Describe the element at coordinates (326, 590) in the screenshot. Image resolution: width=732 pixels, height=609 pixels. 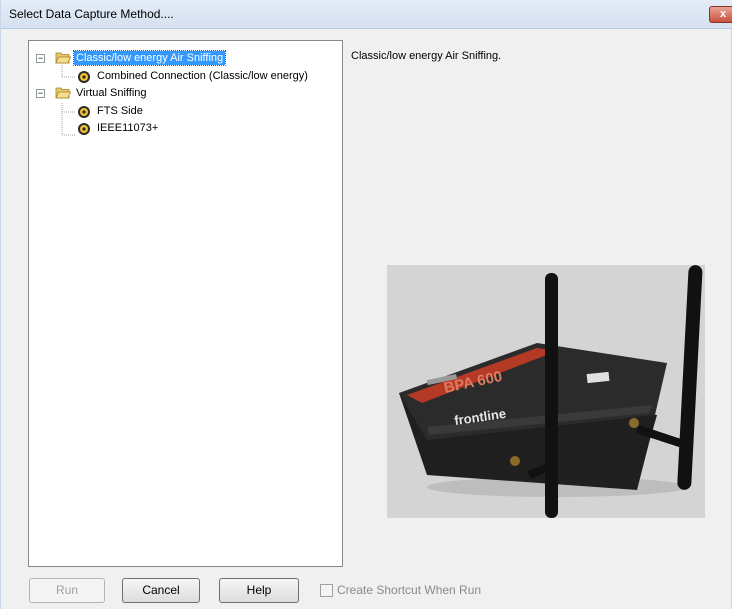
I see `create-shortcut-checkbox` at that location.